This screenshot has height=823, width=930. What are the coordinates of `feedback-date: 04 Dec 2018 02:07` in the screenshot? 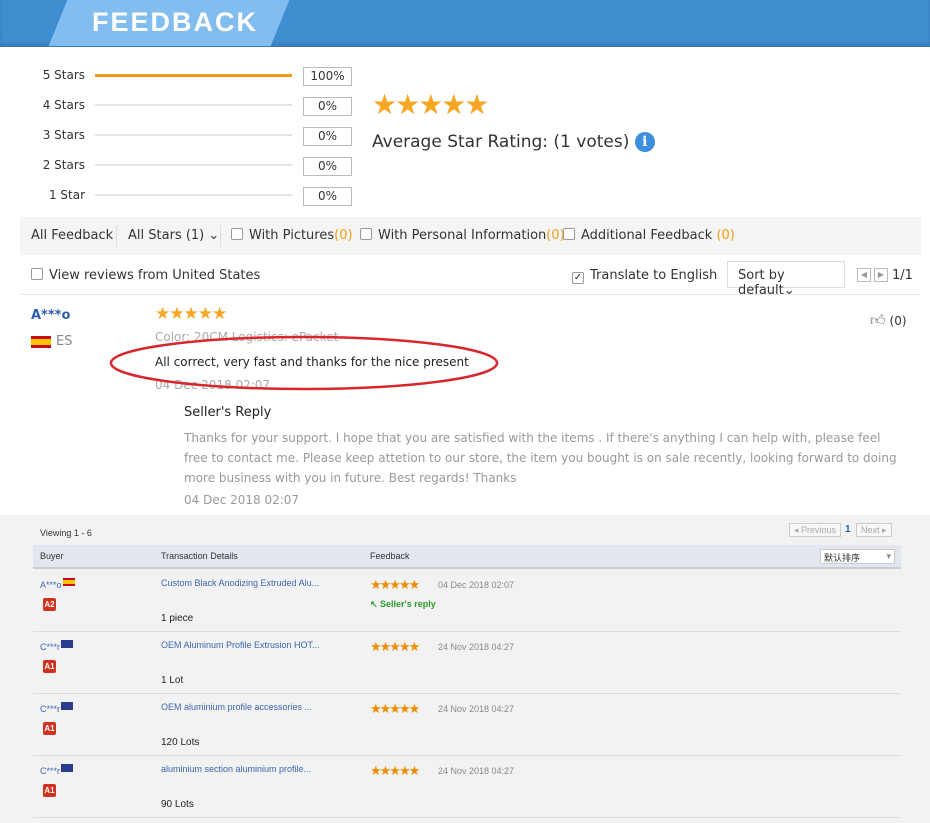 It's located at (476, 585).